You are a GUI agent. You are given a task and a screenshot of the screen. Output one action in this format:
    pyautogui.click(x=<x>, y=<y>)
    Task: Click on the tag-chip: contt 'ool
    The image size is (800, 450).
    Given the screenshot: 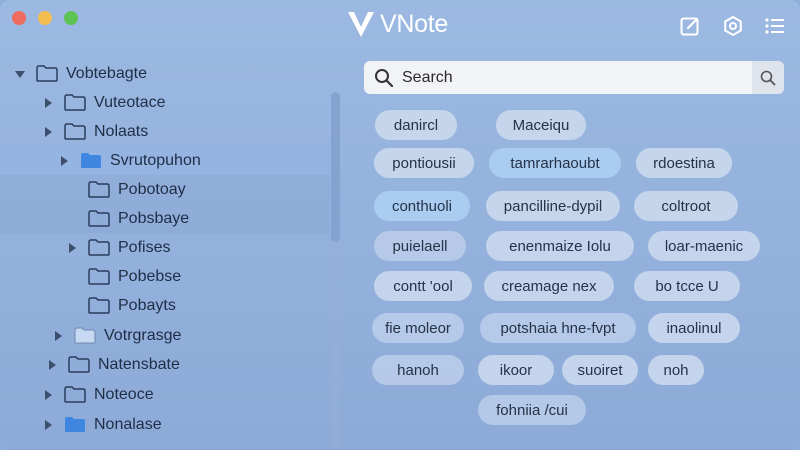 What is the action you would take?
    pyautogui.click(x=423, y=286)
    